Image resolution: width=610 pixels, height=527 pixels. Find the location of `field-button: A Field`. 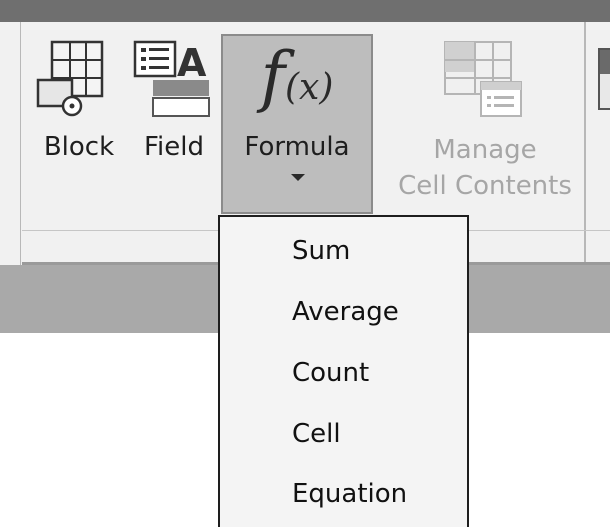

field-button: A Field is located at coordinates (174, 118).